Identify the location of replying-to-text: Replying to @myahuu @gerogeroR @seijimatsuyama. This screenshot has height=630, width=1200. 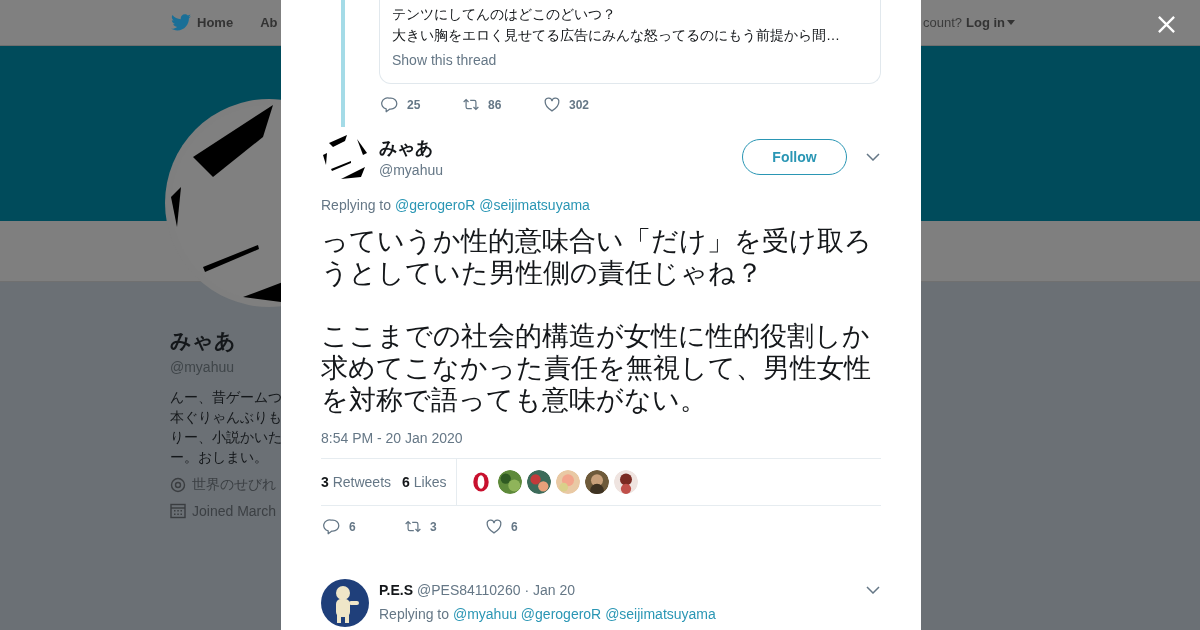
(548, 614).